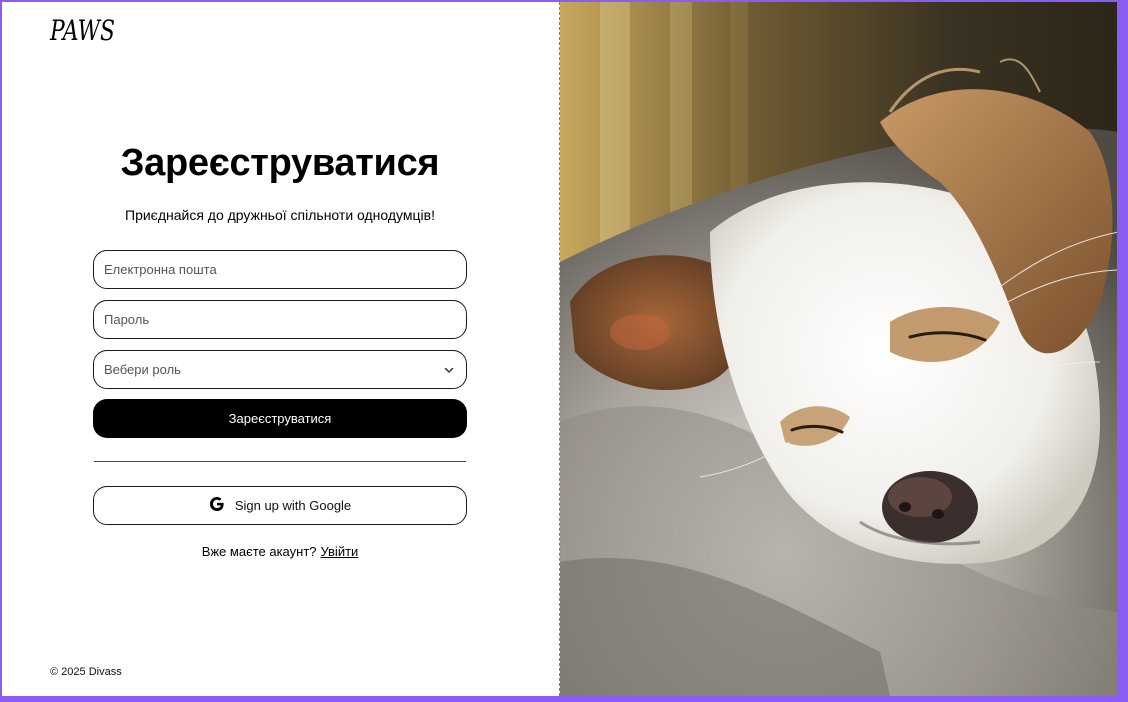 This screenshot has width=1128, height=702. Describe the element at coordinates (280, 418) in the screenshot. I see `signup-button: Зареєструватися` at that location.